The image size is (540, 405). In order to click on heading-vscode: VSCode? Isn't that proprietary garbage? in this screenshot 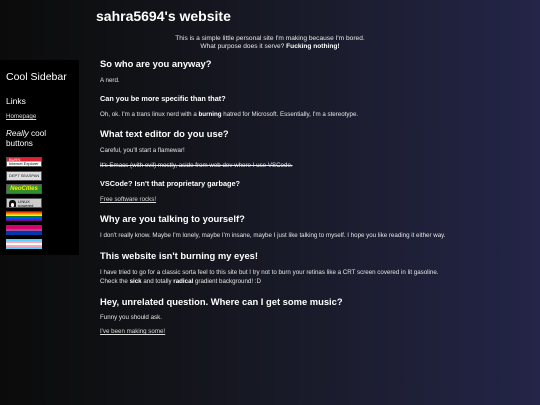, I will do `click(170, 183)`.